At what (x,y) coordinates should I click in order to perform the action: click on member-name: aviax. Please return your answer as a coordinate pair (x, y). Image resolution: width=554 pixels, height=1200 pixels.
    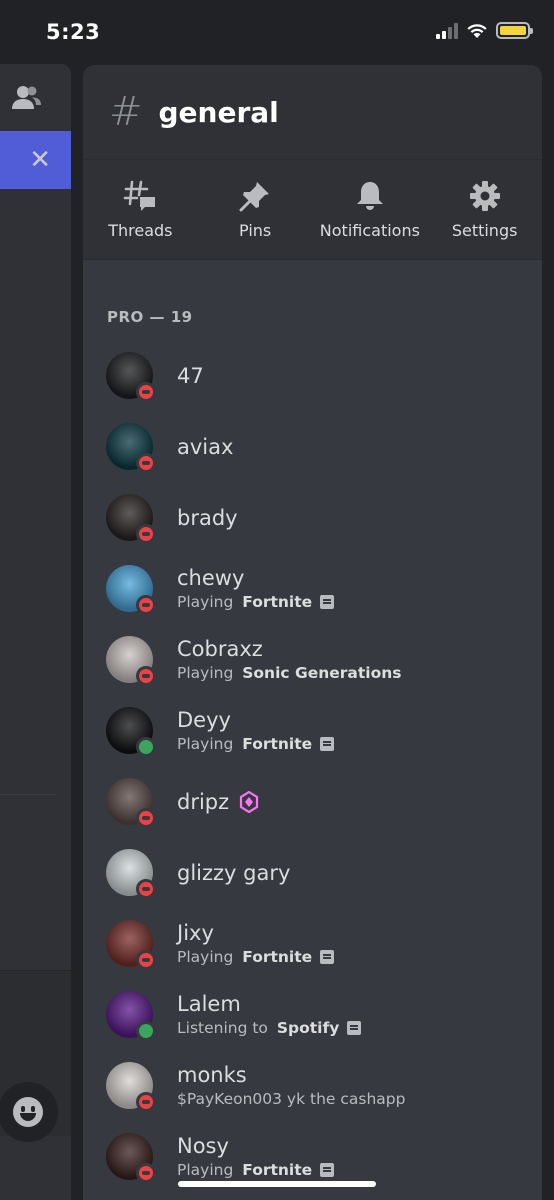
    Looking at the image, I should click on (205, 447).